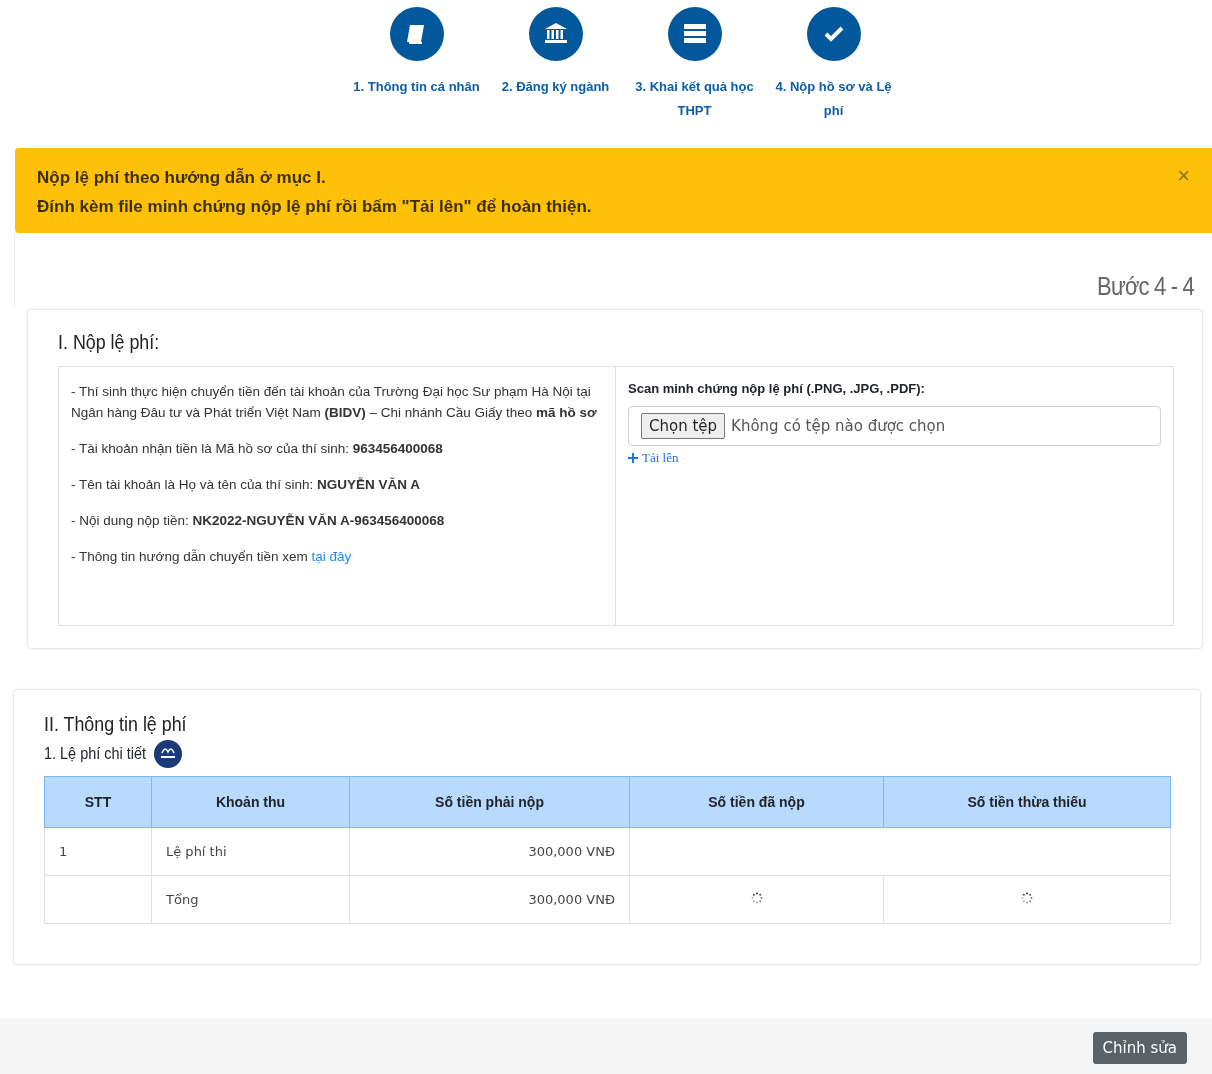  Describe the element at coordinates (189, 556) in the screenshot. I see `instruction-text: - Thông tin hướng dẫn chuyển tiền xem` at that location.